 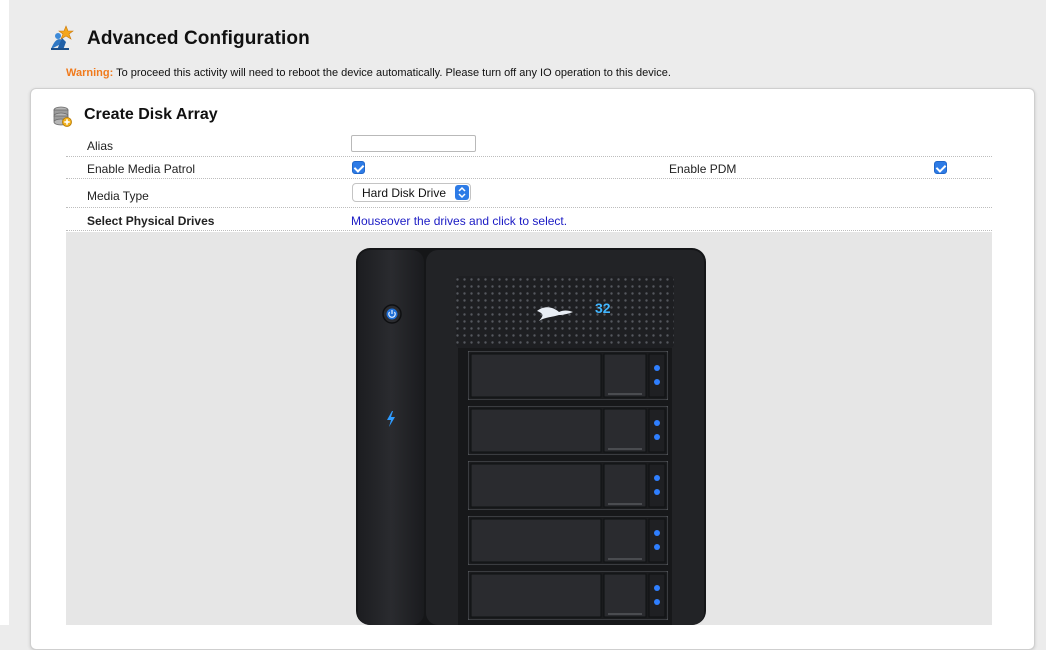 I want to click on media-type-select: Hard Disk Drive, so click(x=411, y=192).